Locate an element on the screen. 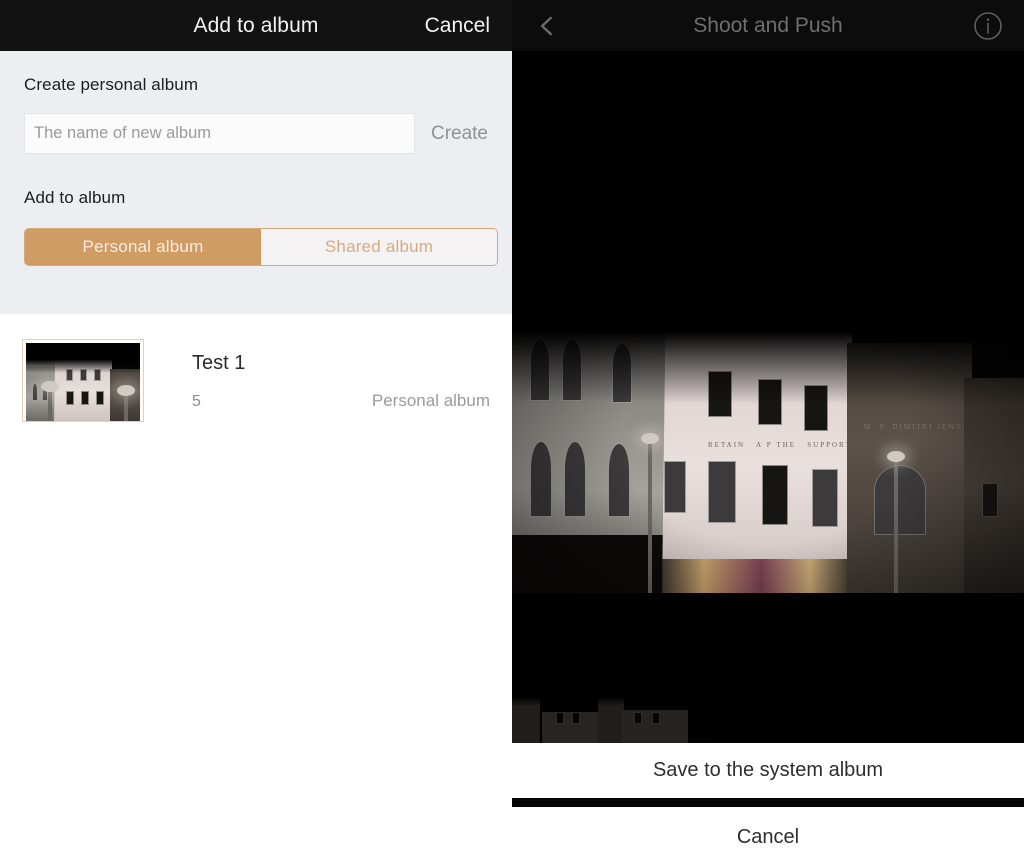 Image resolution: width=1024 pixels, height=868 pixels. secondary-photo-preview is located at coordinates (611, 714).